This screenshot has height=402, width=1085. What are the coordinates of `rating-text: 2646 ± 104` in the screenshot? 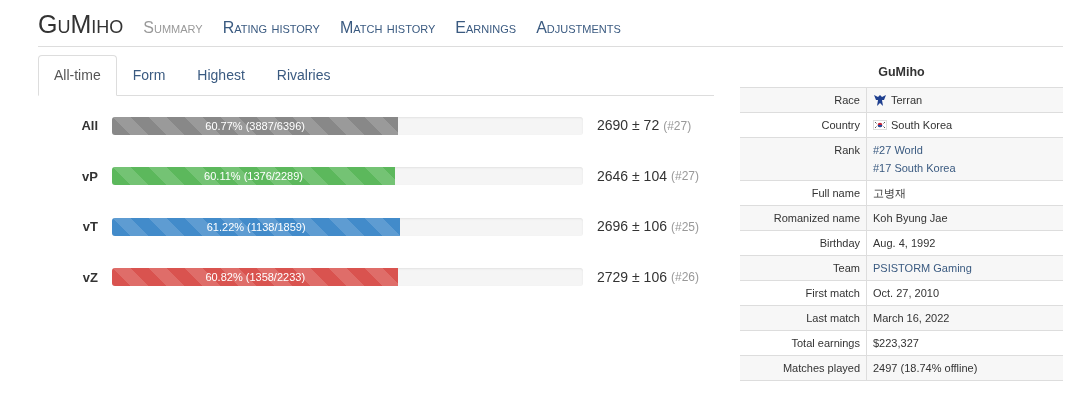 It's located at (632, 176).